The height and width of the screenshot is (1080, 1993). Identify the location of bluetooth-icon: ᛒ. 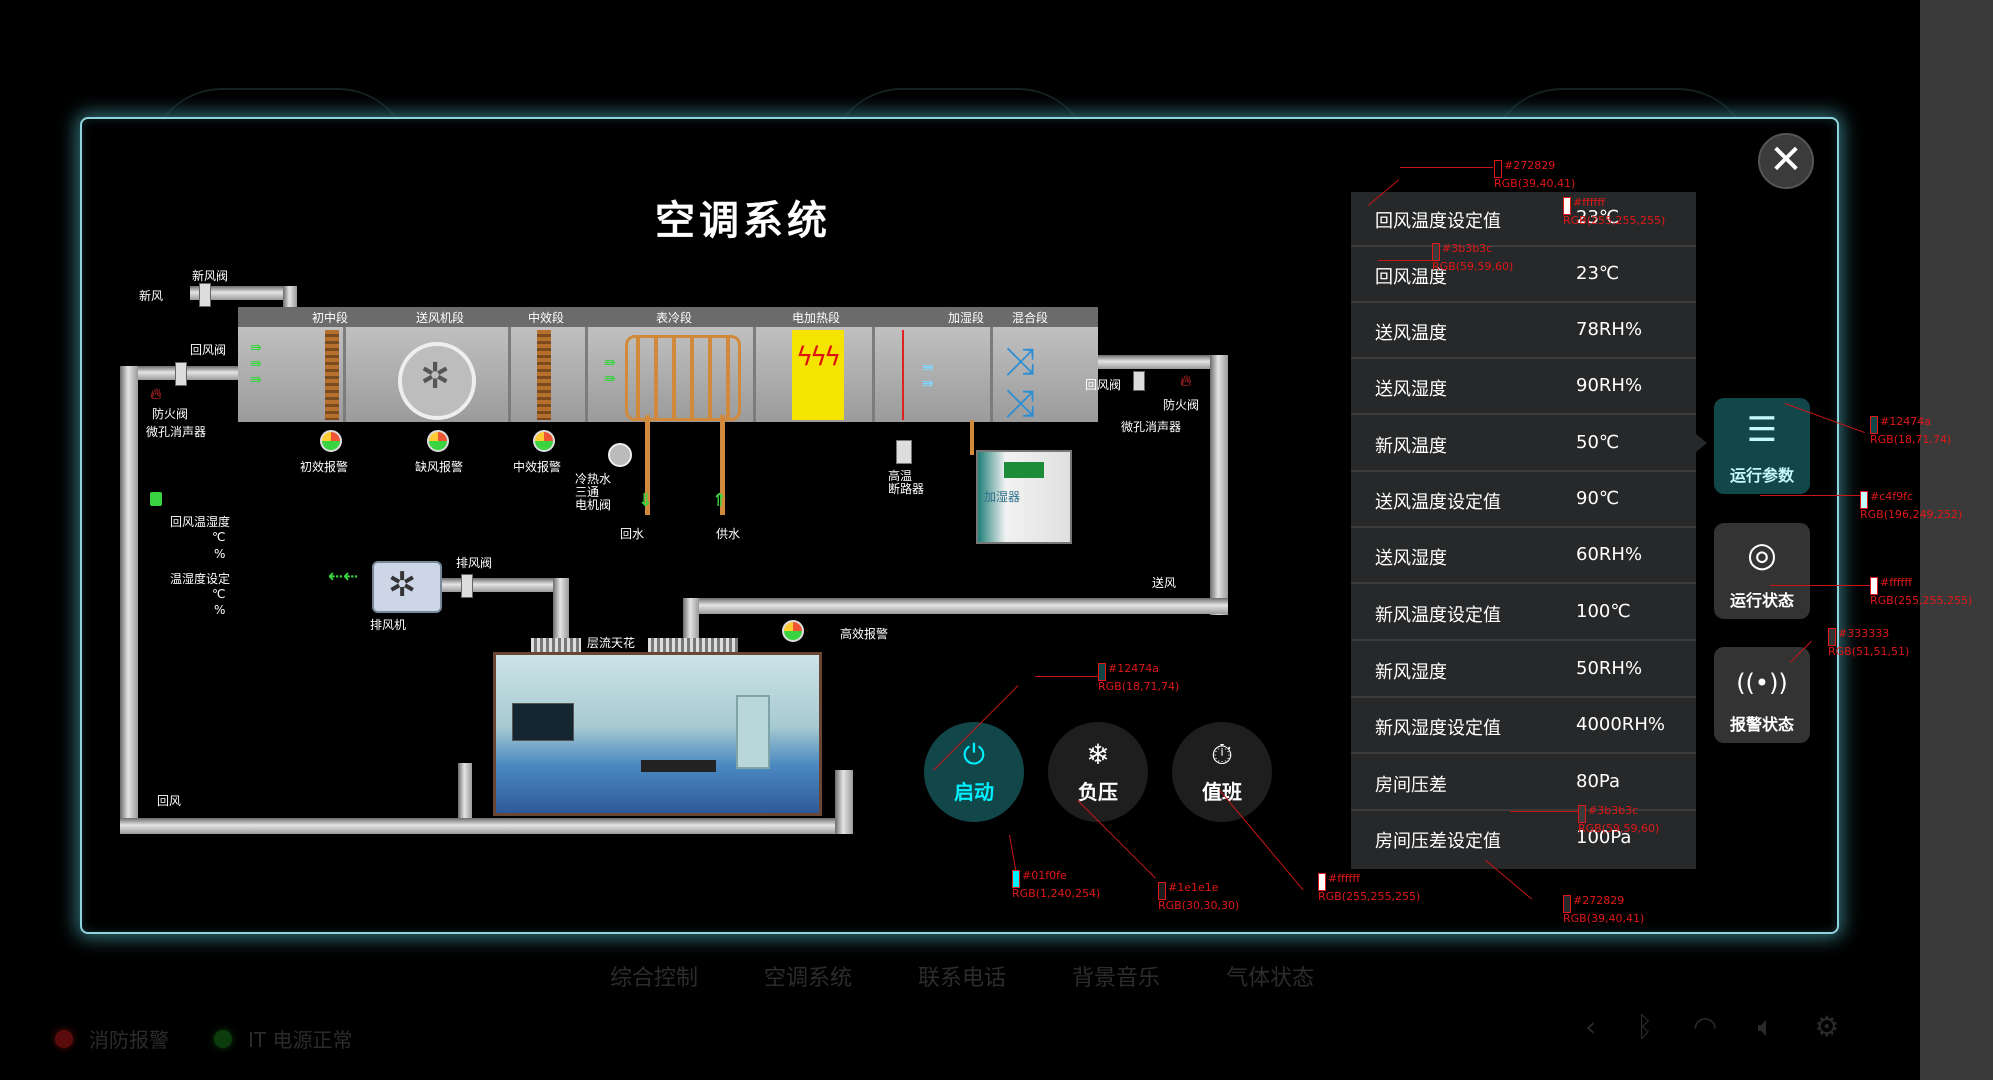
(1644, 1027).